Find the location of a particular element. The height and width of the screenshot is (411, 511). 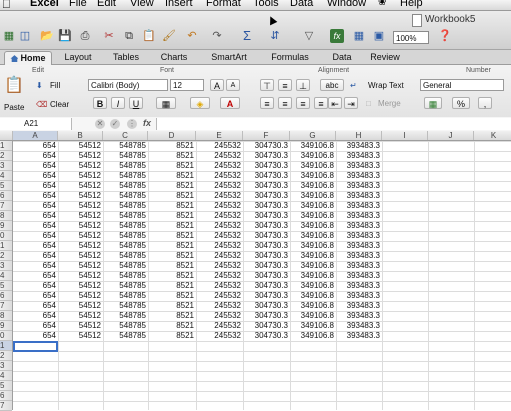

cell-b16: 54512 is located at coordinates (80, 296).